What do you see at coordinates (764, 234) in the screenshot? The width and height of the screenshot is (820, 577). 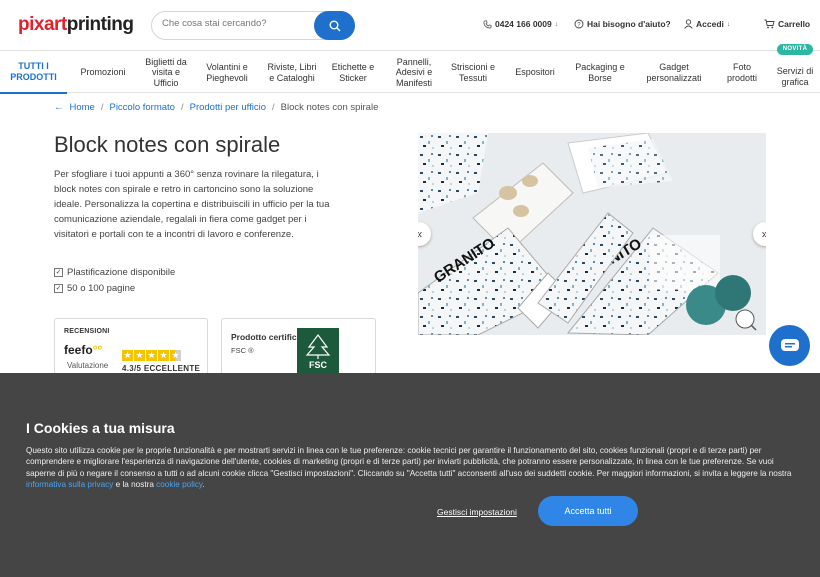 I see `chevron-right-icon: »` at bounding box center [764, 234].